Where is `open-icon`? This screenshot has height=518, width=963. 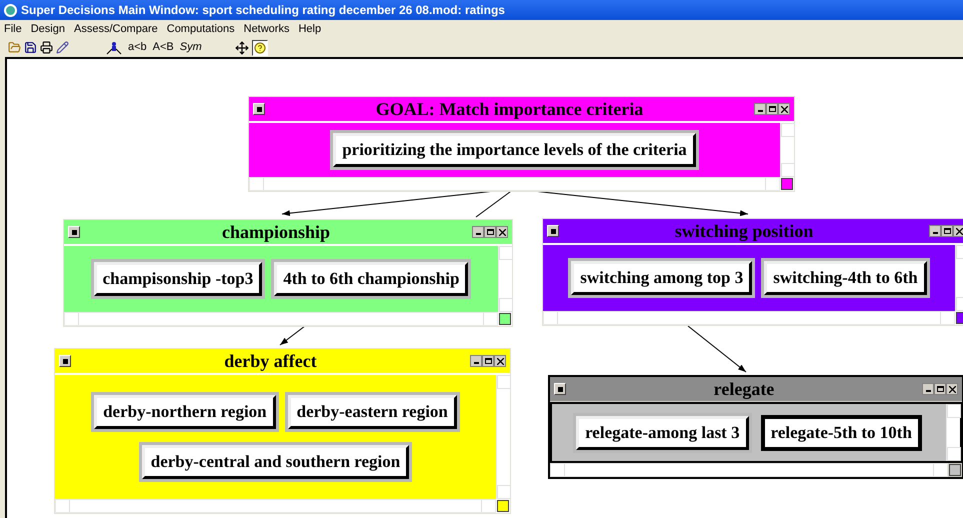 open-icon is located at coordinates (14, 47).